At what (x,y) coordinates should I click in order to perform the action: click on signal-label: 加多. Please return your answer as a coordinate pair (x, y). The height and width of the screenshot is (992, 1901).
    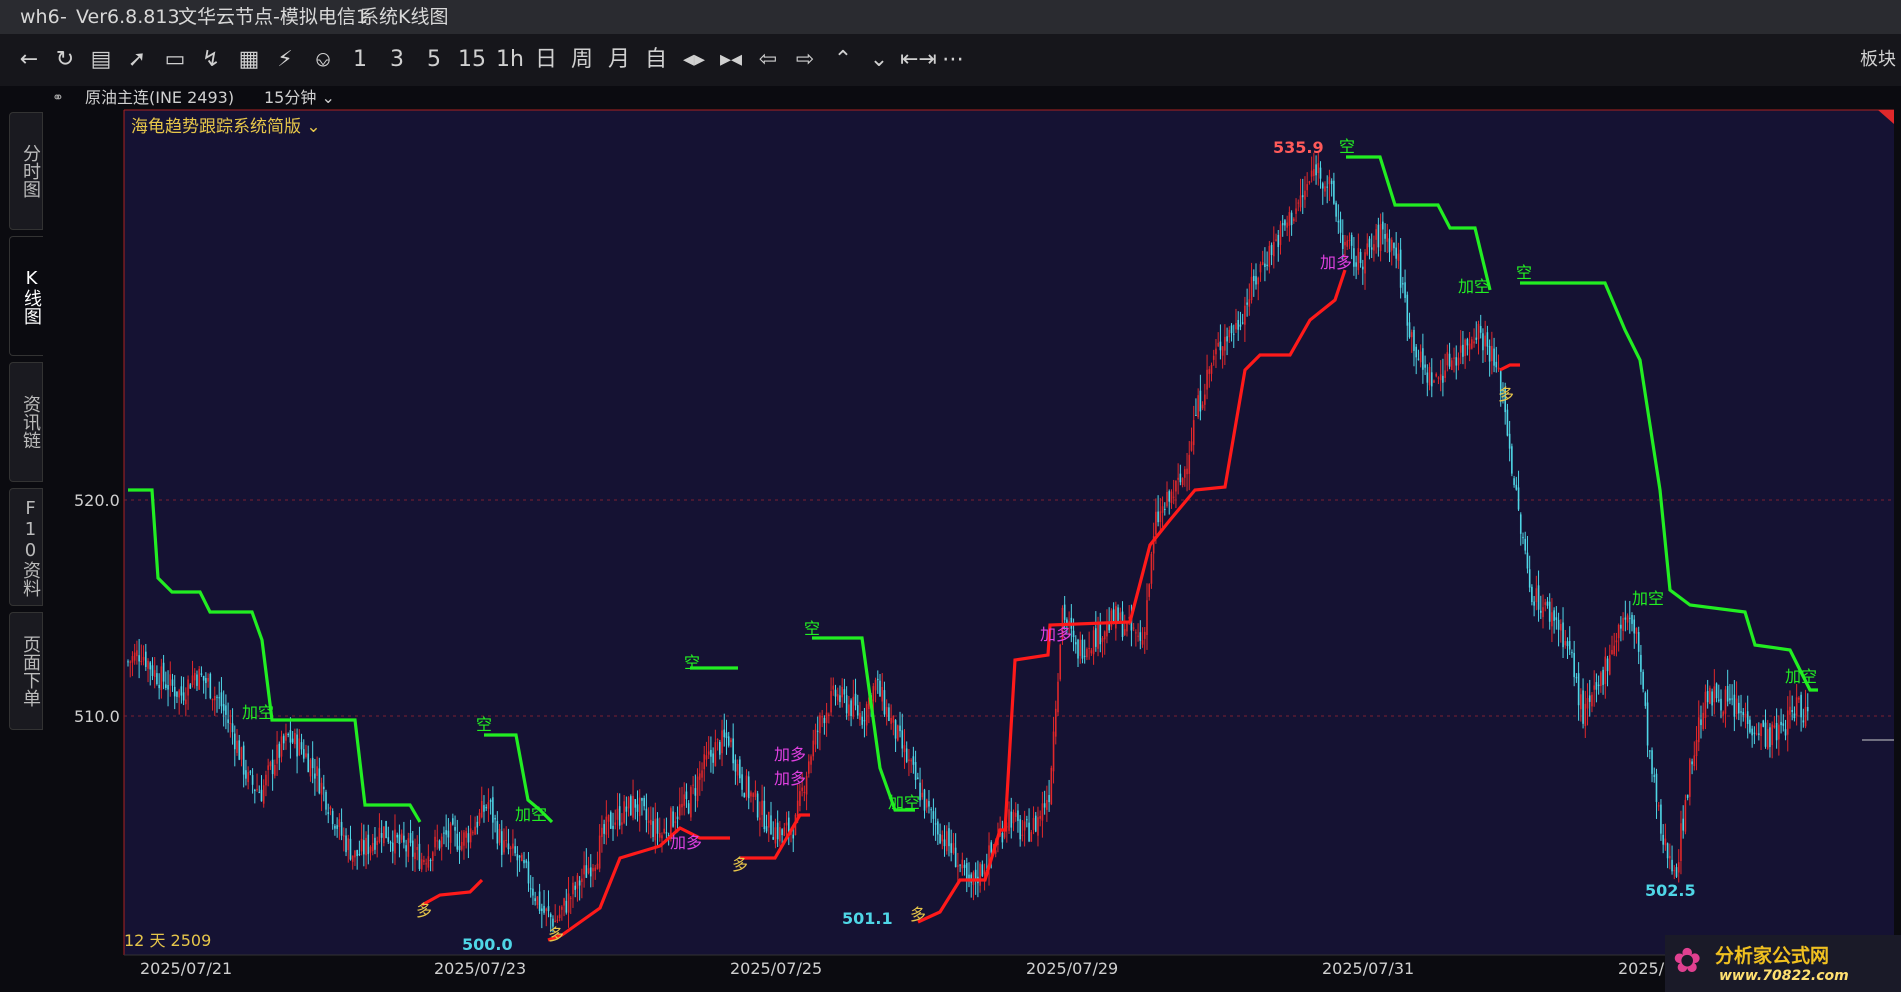
    Looking at the image, I should click on (1336, 262).